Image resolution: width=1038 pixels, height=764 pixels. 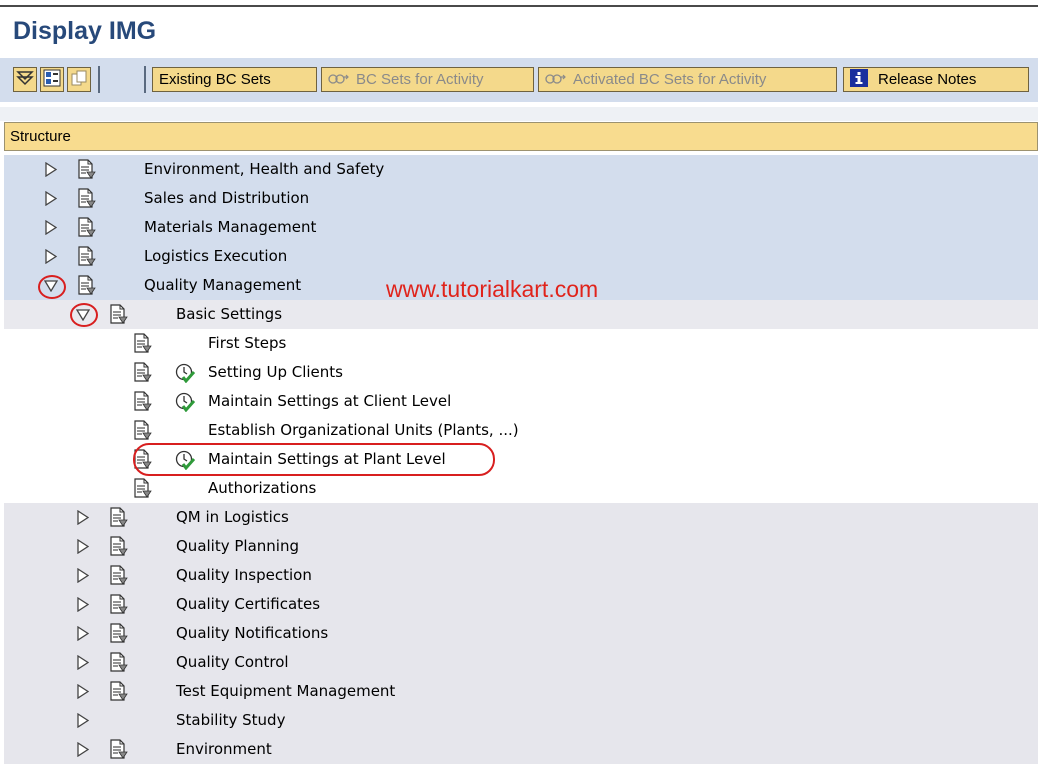 What do you see at coordinates (521, 198) in the screenshot?
I see `tree-node: Sales and Distribution` at bounding box center [521, 198].